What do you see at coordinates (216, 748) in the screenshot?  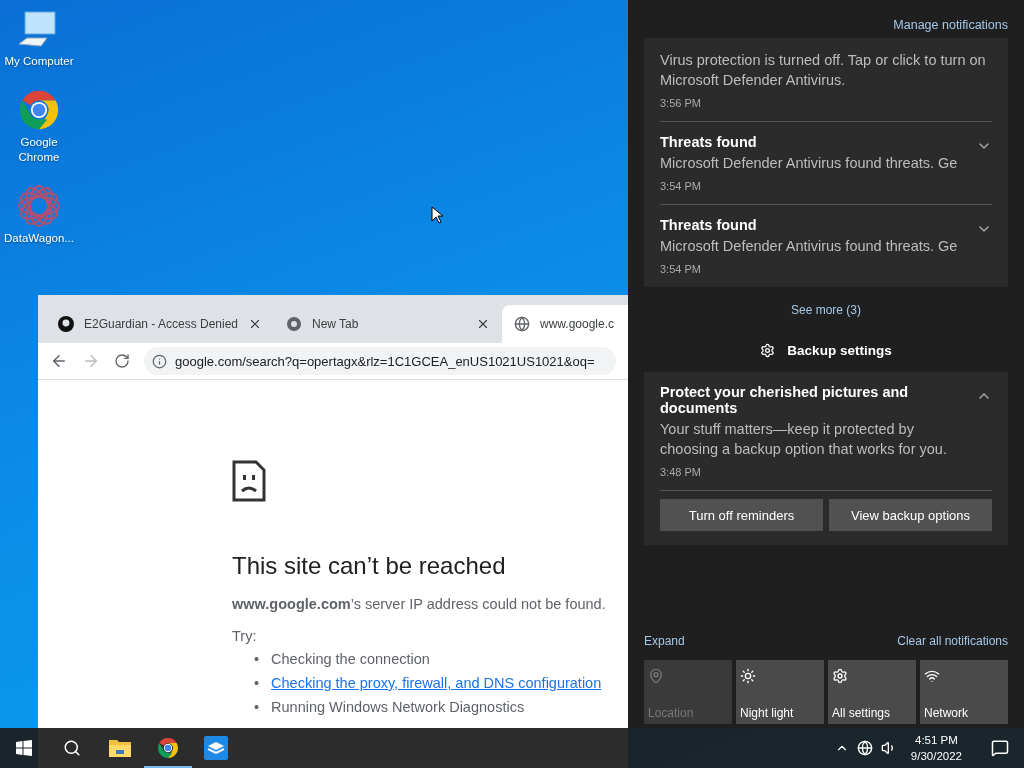 I see `box-app-icon` at bounding box center [216, 748].